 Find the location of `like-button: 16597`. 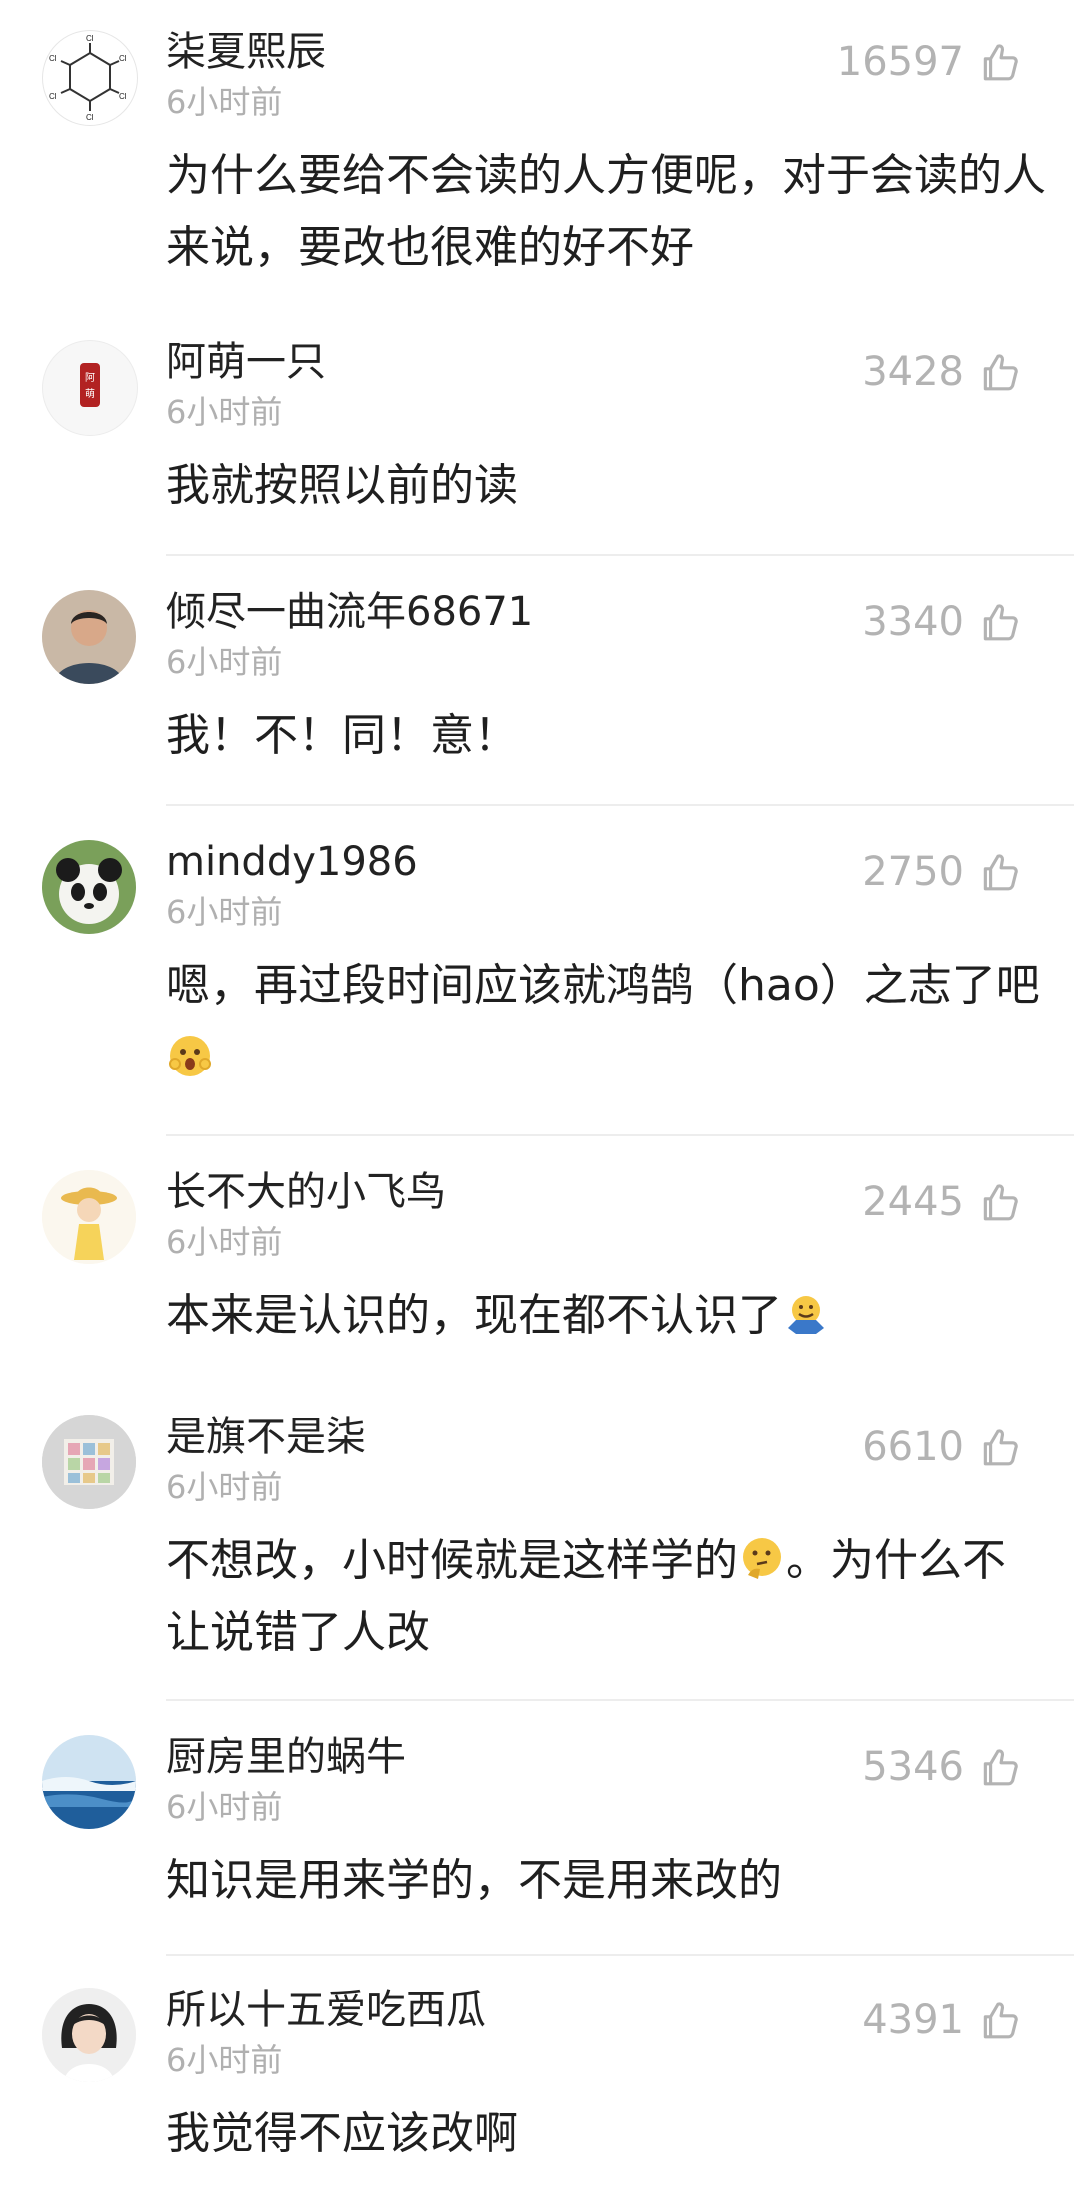

like-button: 16597 is located at coordinates (928, 62).